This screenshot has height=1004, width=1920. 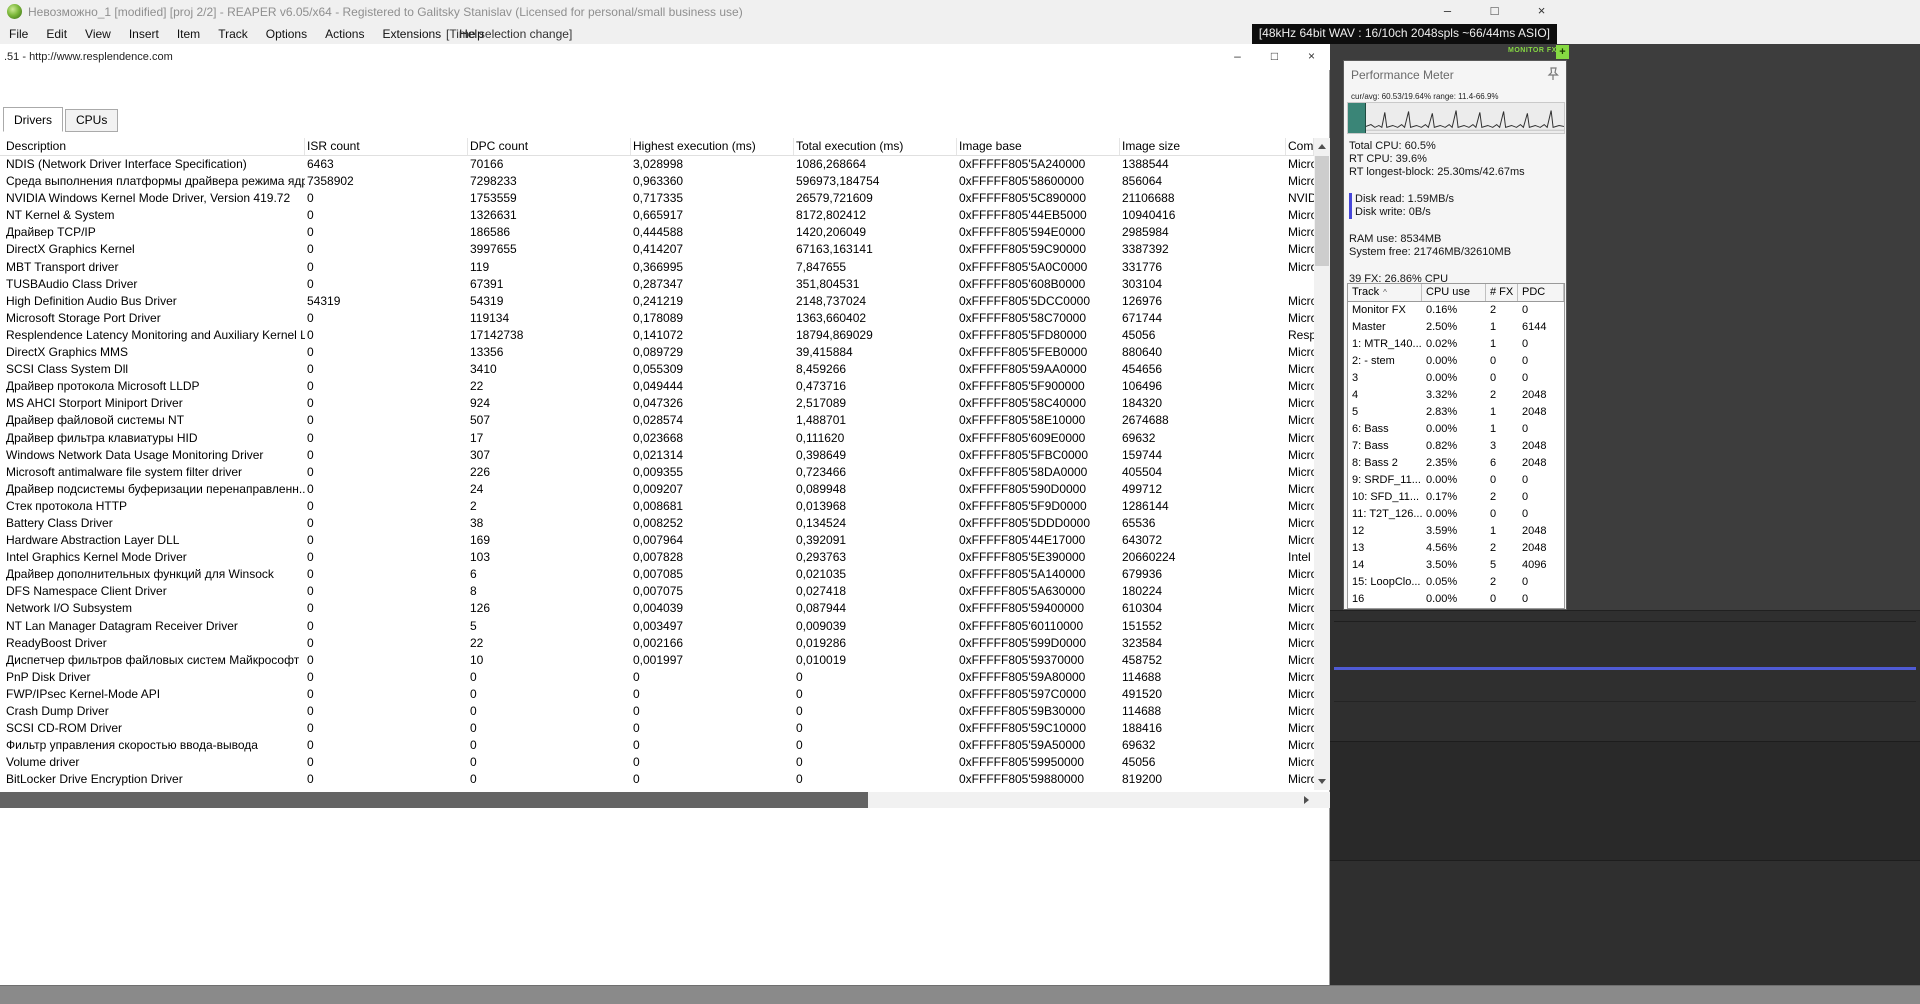 I want to click on tab-cpus: CPUs, so click(x=92, y=120).